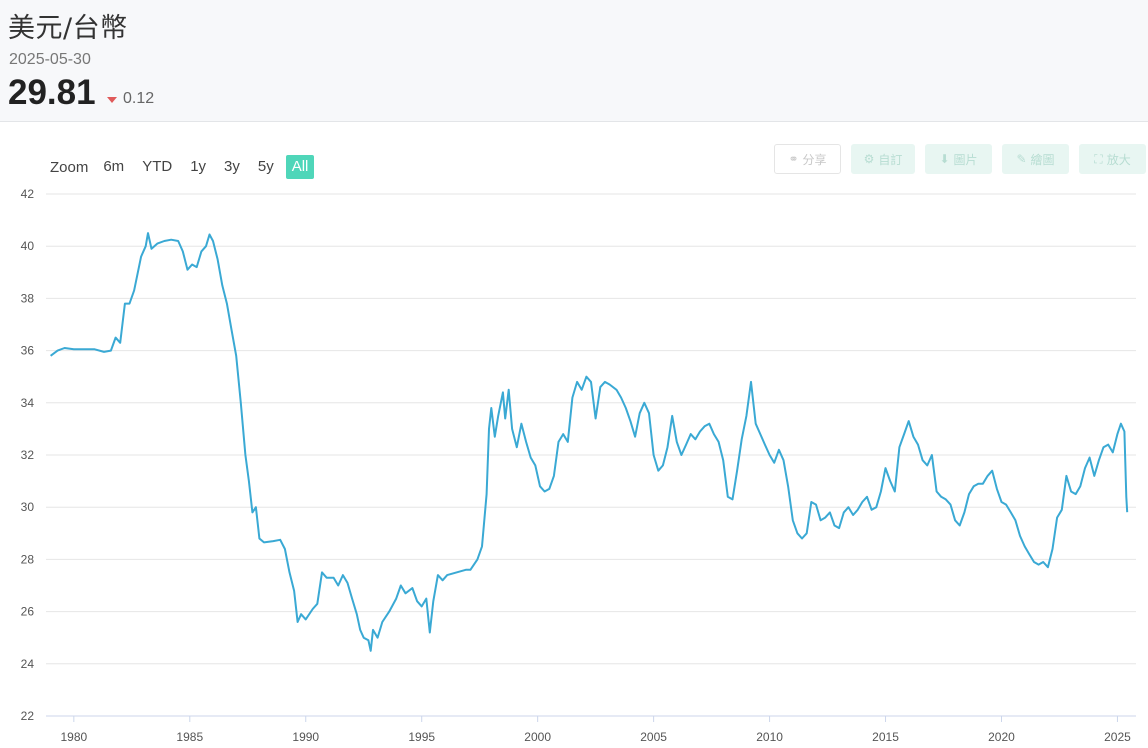 The width and height of the screenshot is (1148, 748). Describe the element at coordinates (1098, 158) in the screenshot. I see `expand-icon: ⛶` at that location.